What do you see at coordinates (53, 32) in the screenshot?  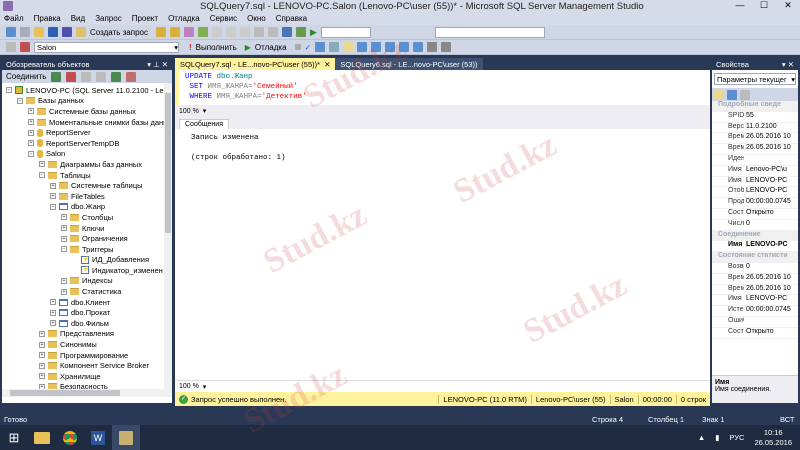 I see `save-icon` at bounding box center [53, 32].